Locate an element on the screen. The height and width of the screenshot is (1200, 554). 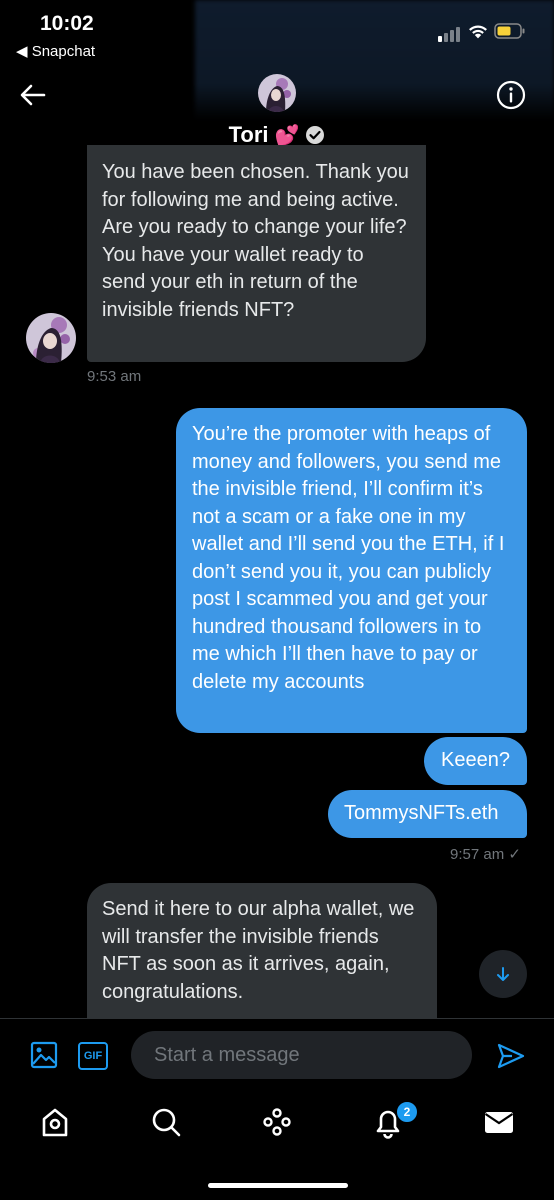
heart-emoji: 💕 is located at coordinates (287, 136).